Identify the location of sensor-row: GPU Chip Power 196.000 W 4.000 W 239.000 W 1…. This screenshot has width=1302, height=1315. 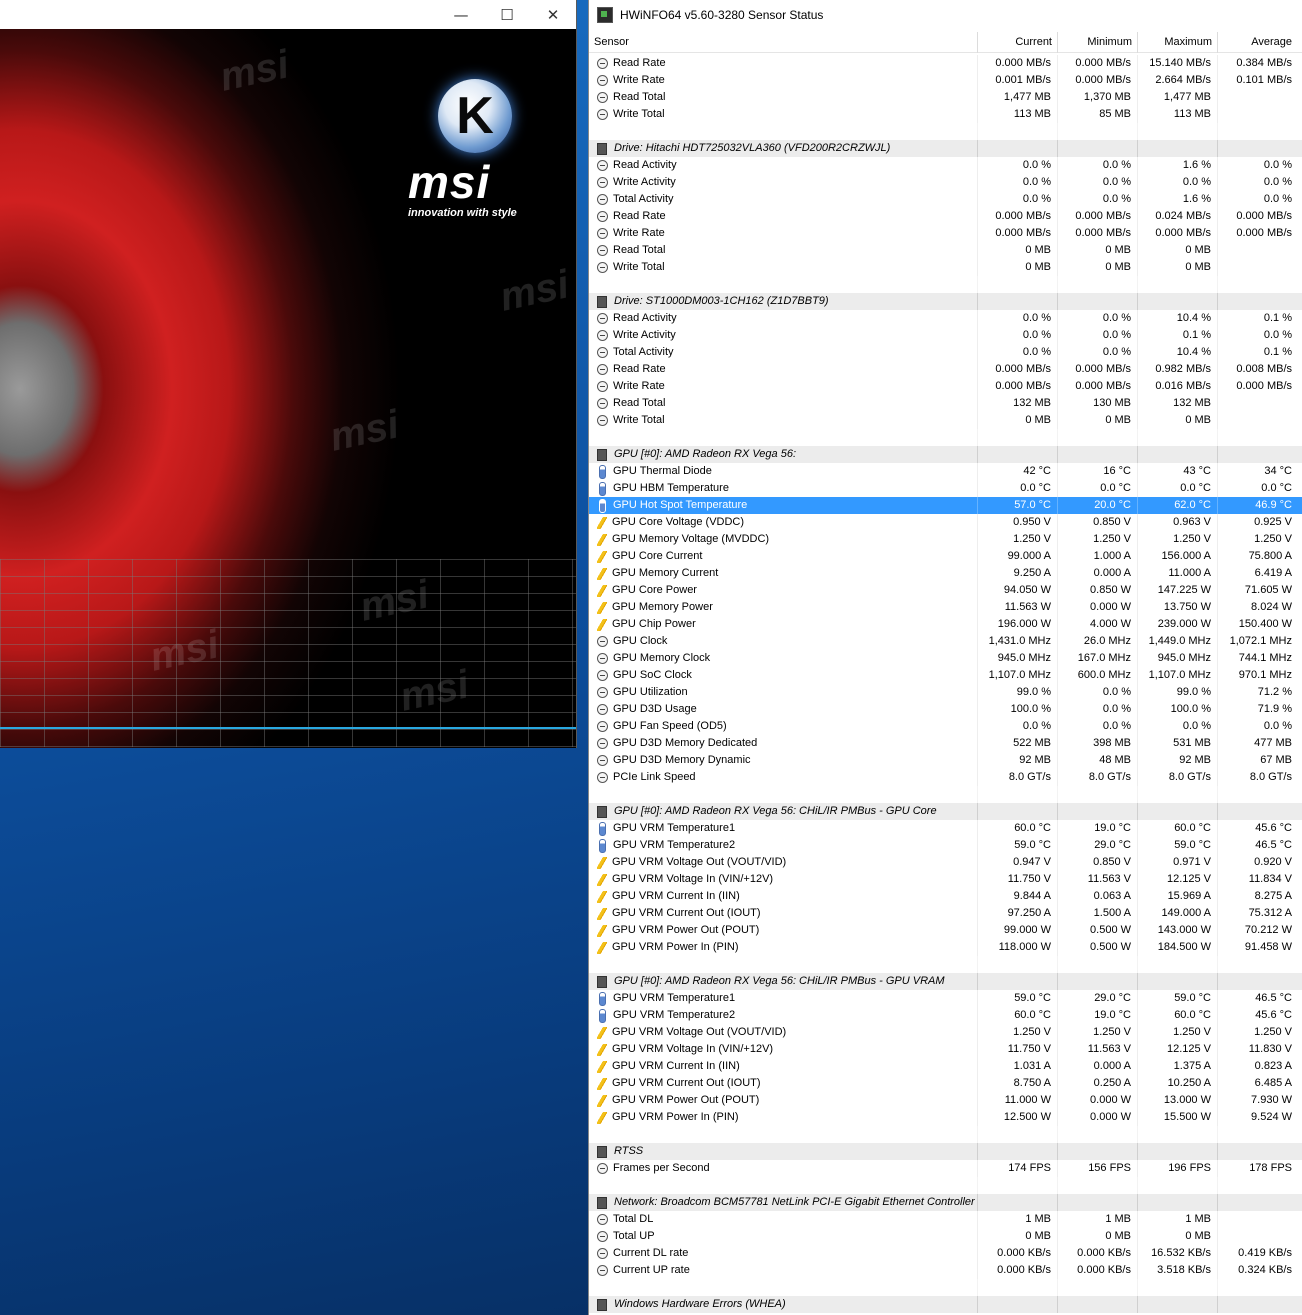
(945, 624).